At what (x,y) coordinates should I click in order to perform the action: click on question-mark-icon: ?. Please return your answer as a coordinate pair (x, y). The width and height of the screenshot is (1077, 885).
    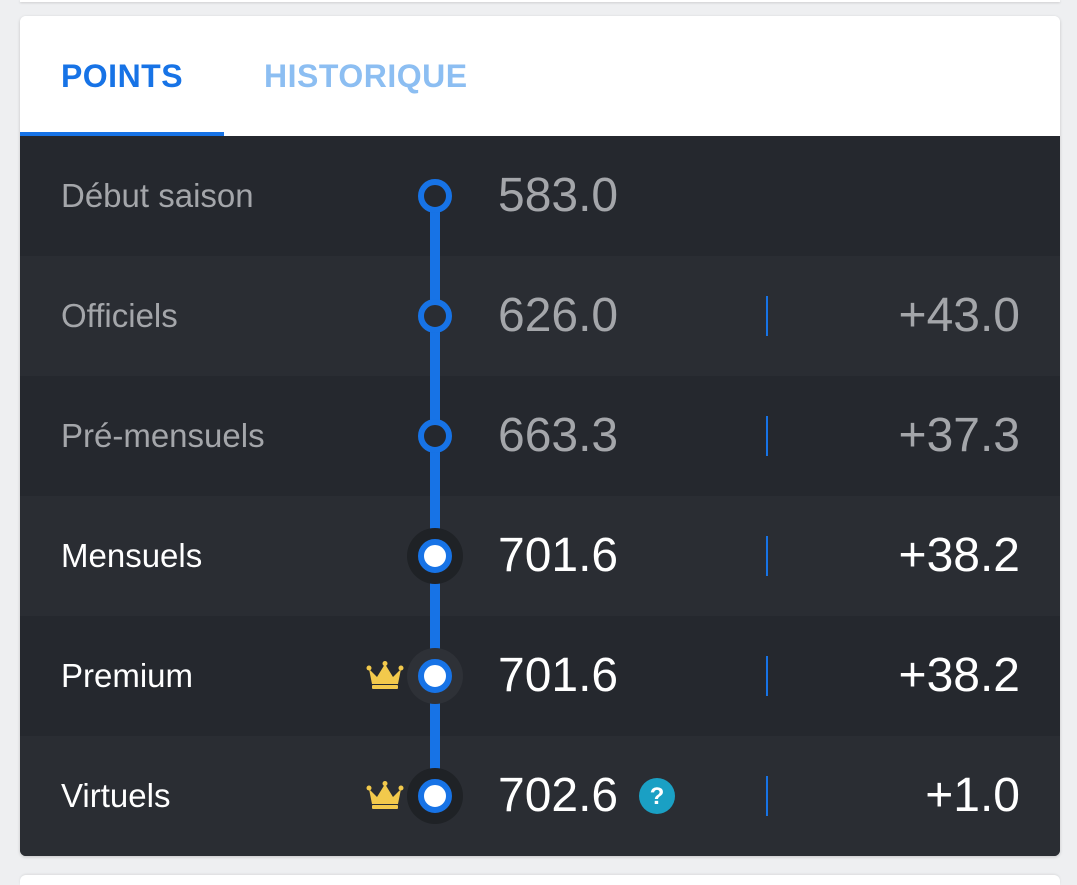
    Looking at the image, I should click on (657, 796).